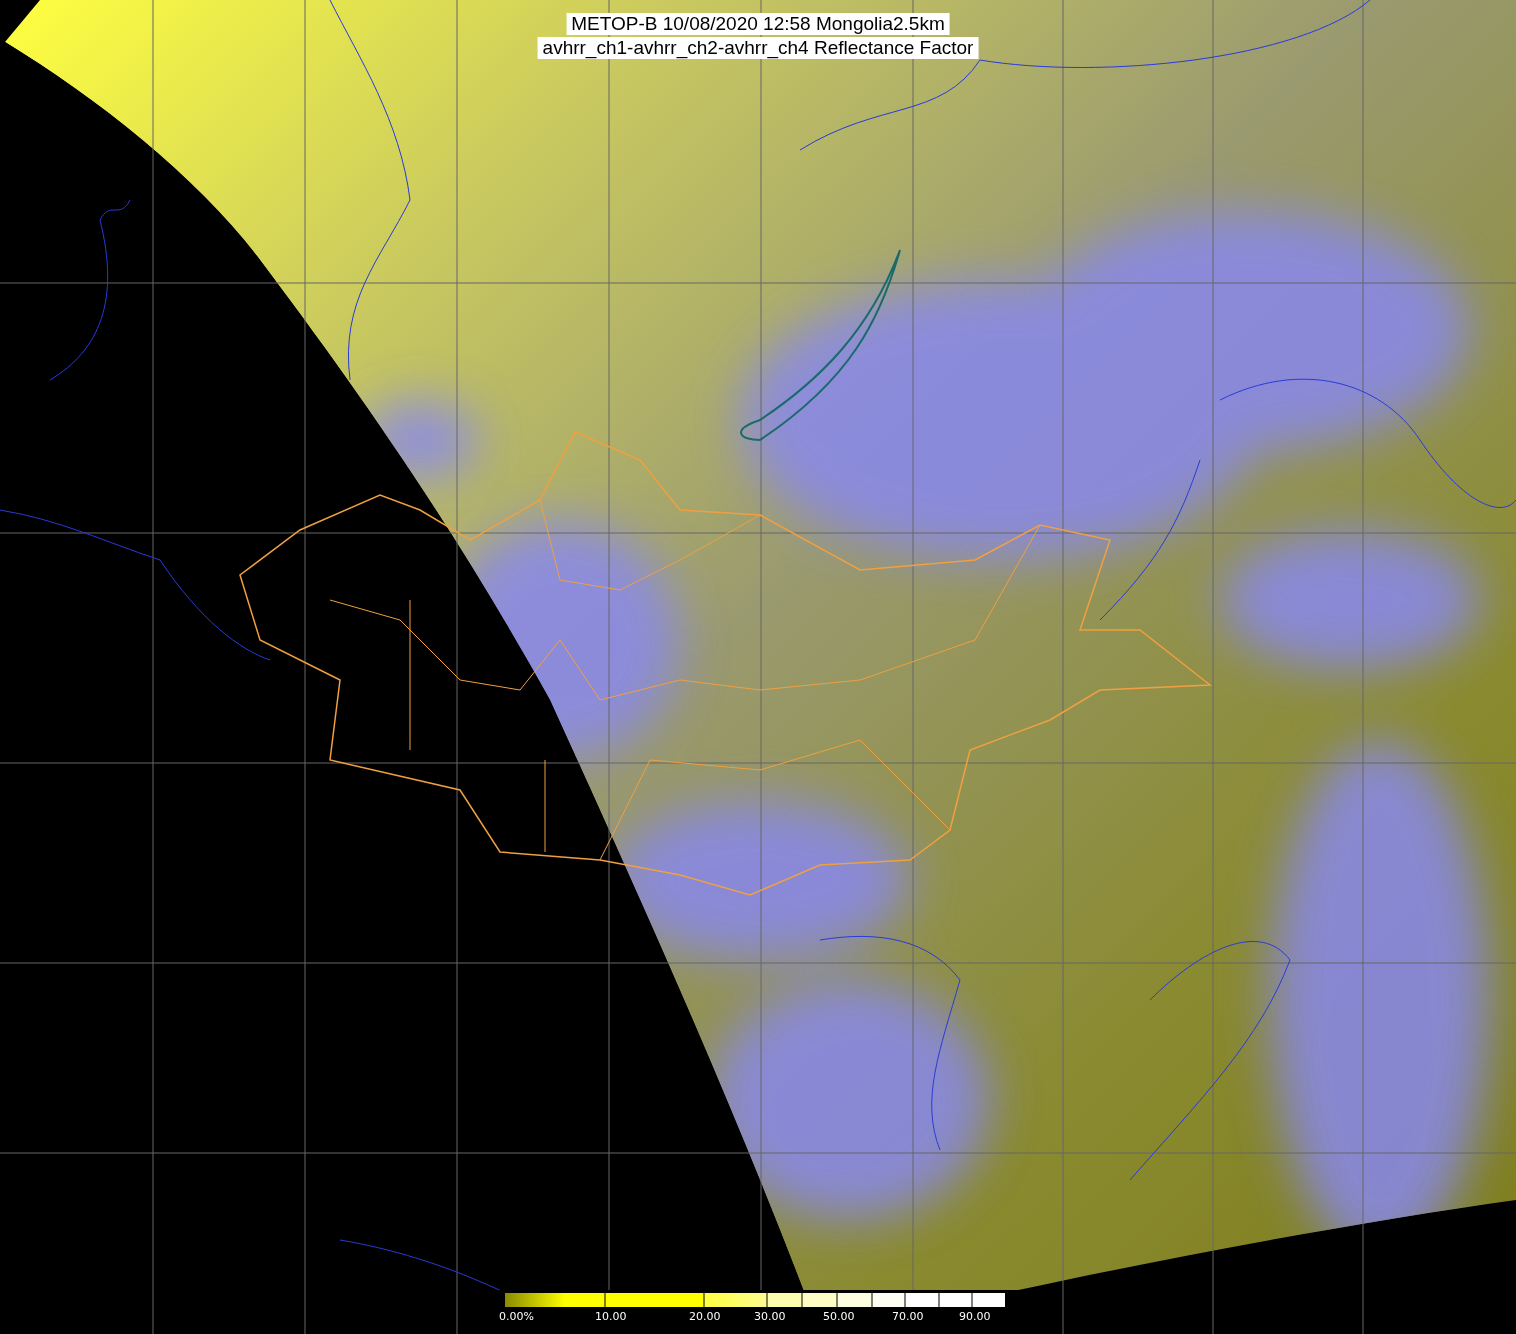 The width and height of the screenshot is (1516, 1334). What do you see at coordinates (839, 1316) in the screenshot?
I see `scale-label: 50.00` at bounding box center [839, 1316].